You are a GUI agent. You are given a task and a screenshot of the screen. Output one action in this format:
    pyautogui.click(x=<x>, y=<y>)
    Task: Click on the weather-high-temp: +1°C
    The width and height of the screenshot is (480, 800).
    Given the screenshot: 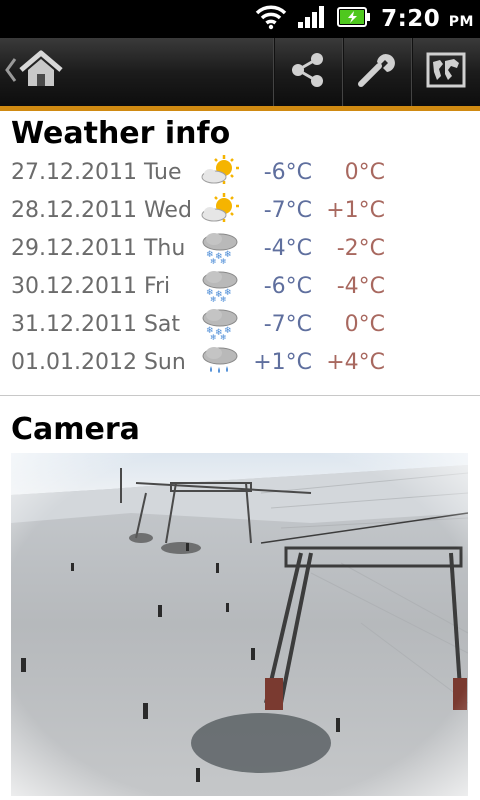 What is the action you would take?
    pyautogui.click(x=355, y=210)
    